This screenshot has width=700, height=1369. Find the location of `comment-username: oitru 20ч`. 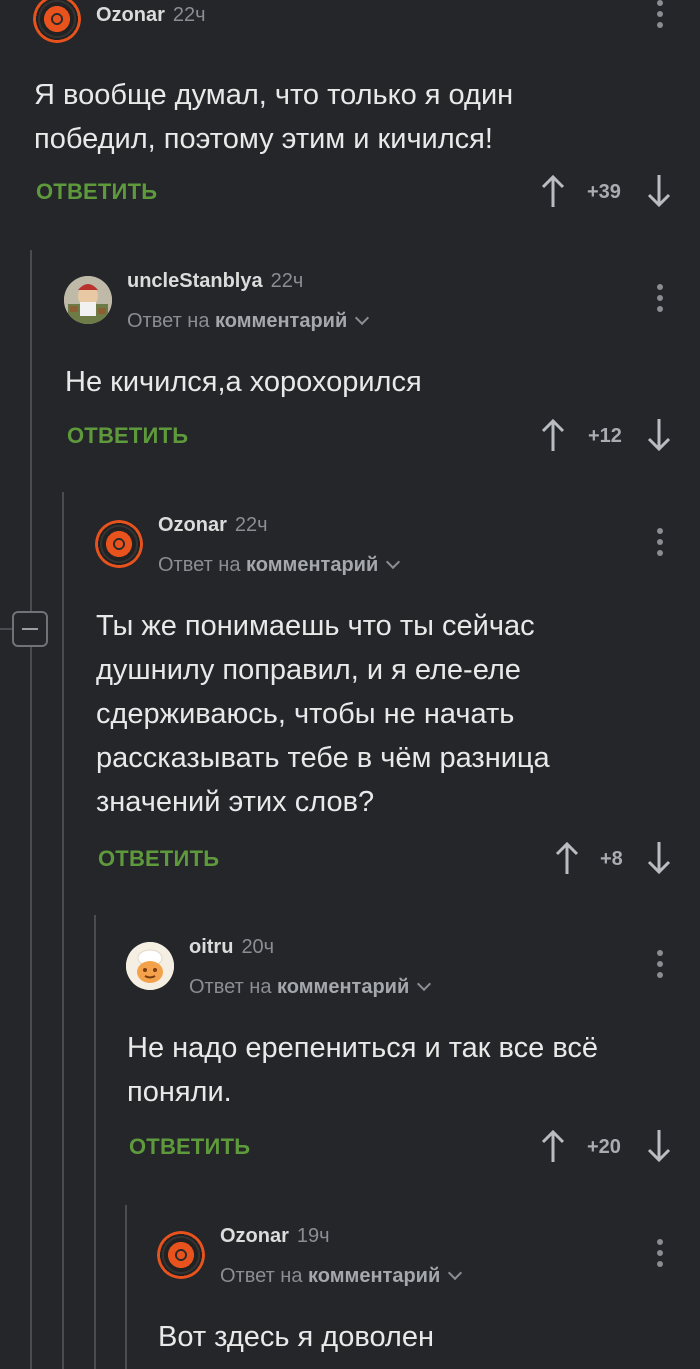

comment-username: oitru 20ч is located at coordinates (231, 947).